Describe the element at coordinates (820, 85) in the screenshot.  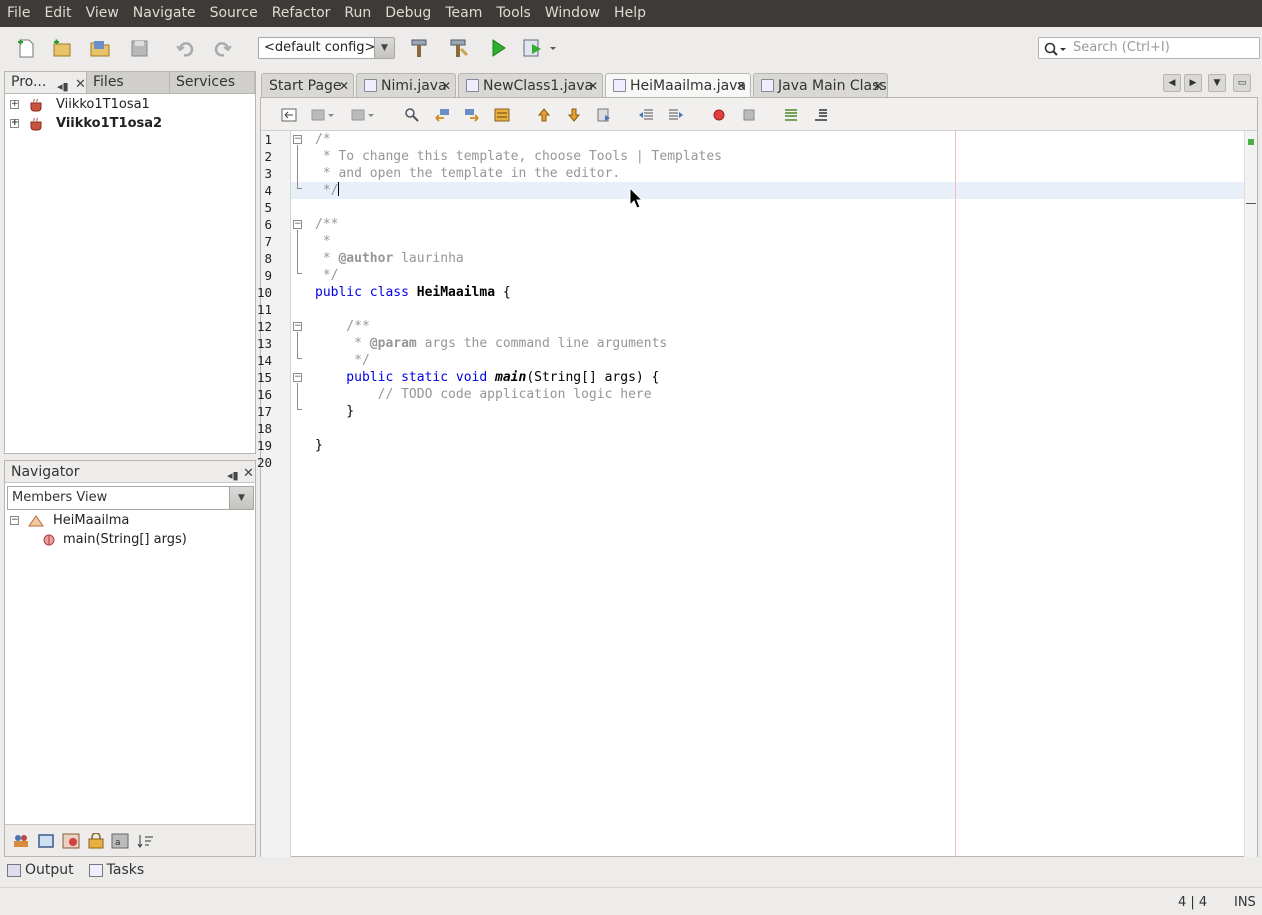
I see `tab-java-main-class: Java Main Class ✕` at that location.